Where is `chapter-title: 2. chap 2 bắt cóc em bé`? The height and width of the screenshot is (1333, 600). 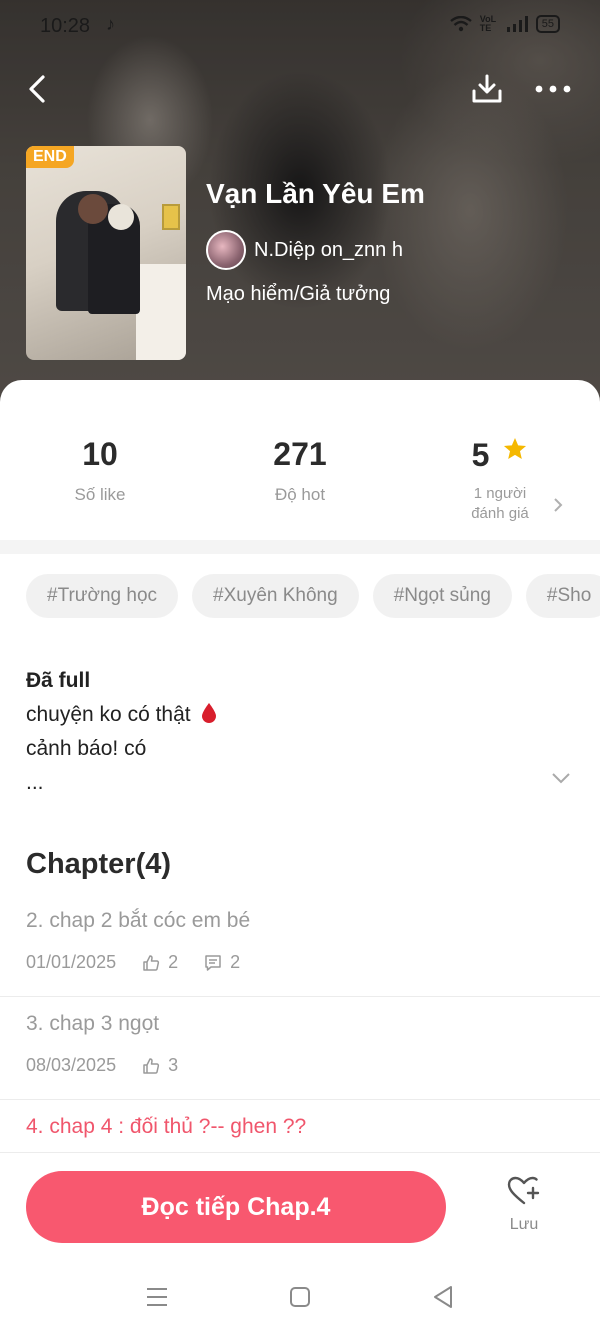 chapter-title: 2. chap 2 bắt cóc em bé is located at coordinates (138, 920).